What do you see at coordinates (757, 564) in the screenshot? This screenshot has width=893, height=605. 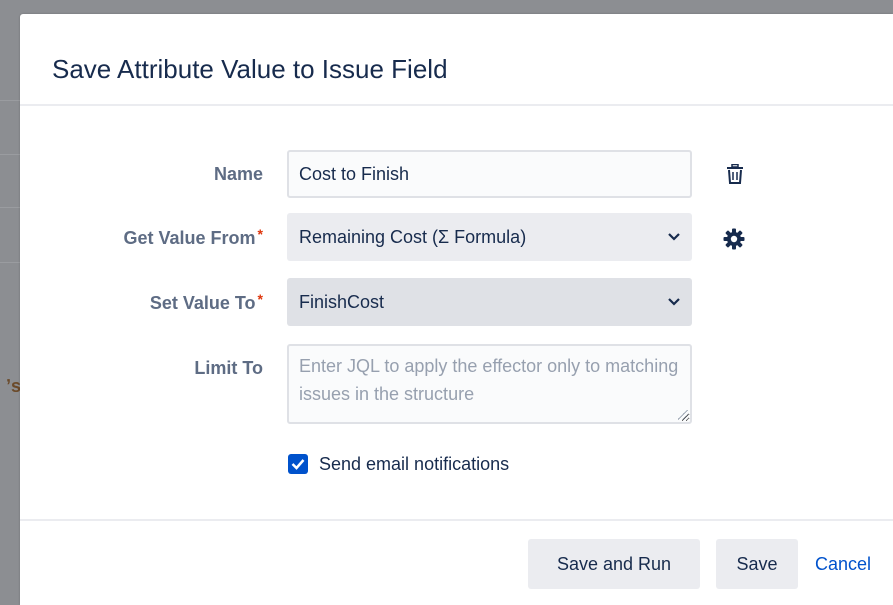 I see `save-button: Save` at bounding box center [757, 564].